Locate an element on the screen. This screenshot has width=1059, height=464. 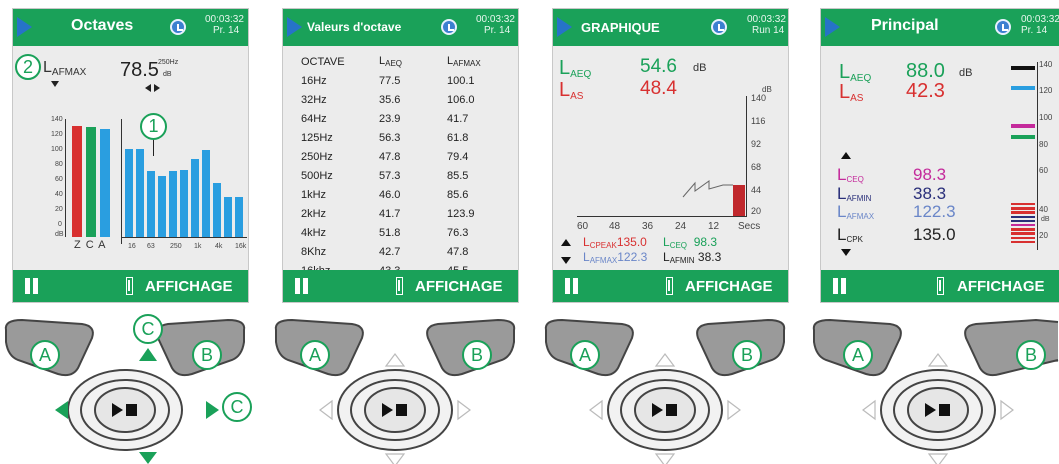
octave-value: 78.5 is located at coordinates (139, 70).